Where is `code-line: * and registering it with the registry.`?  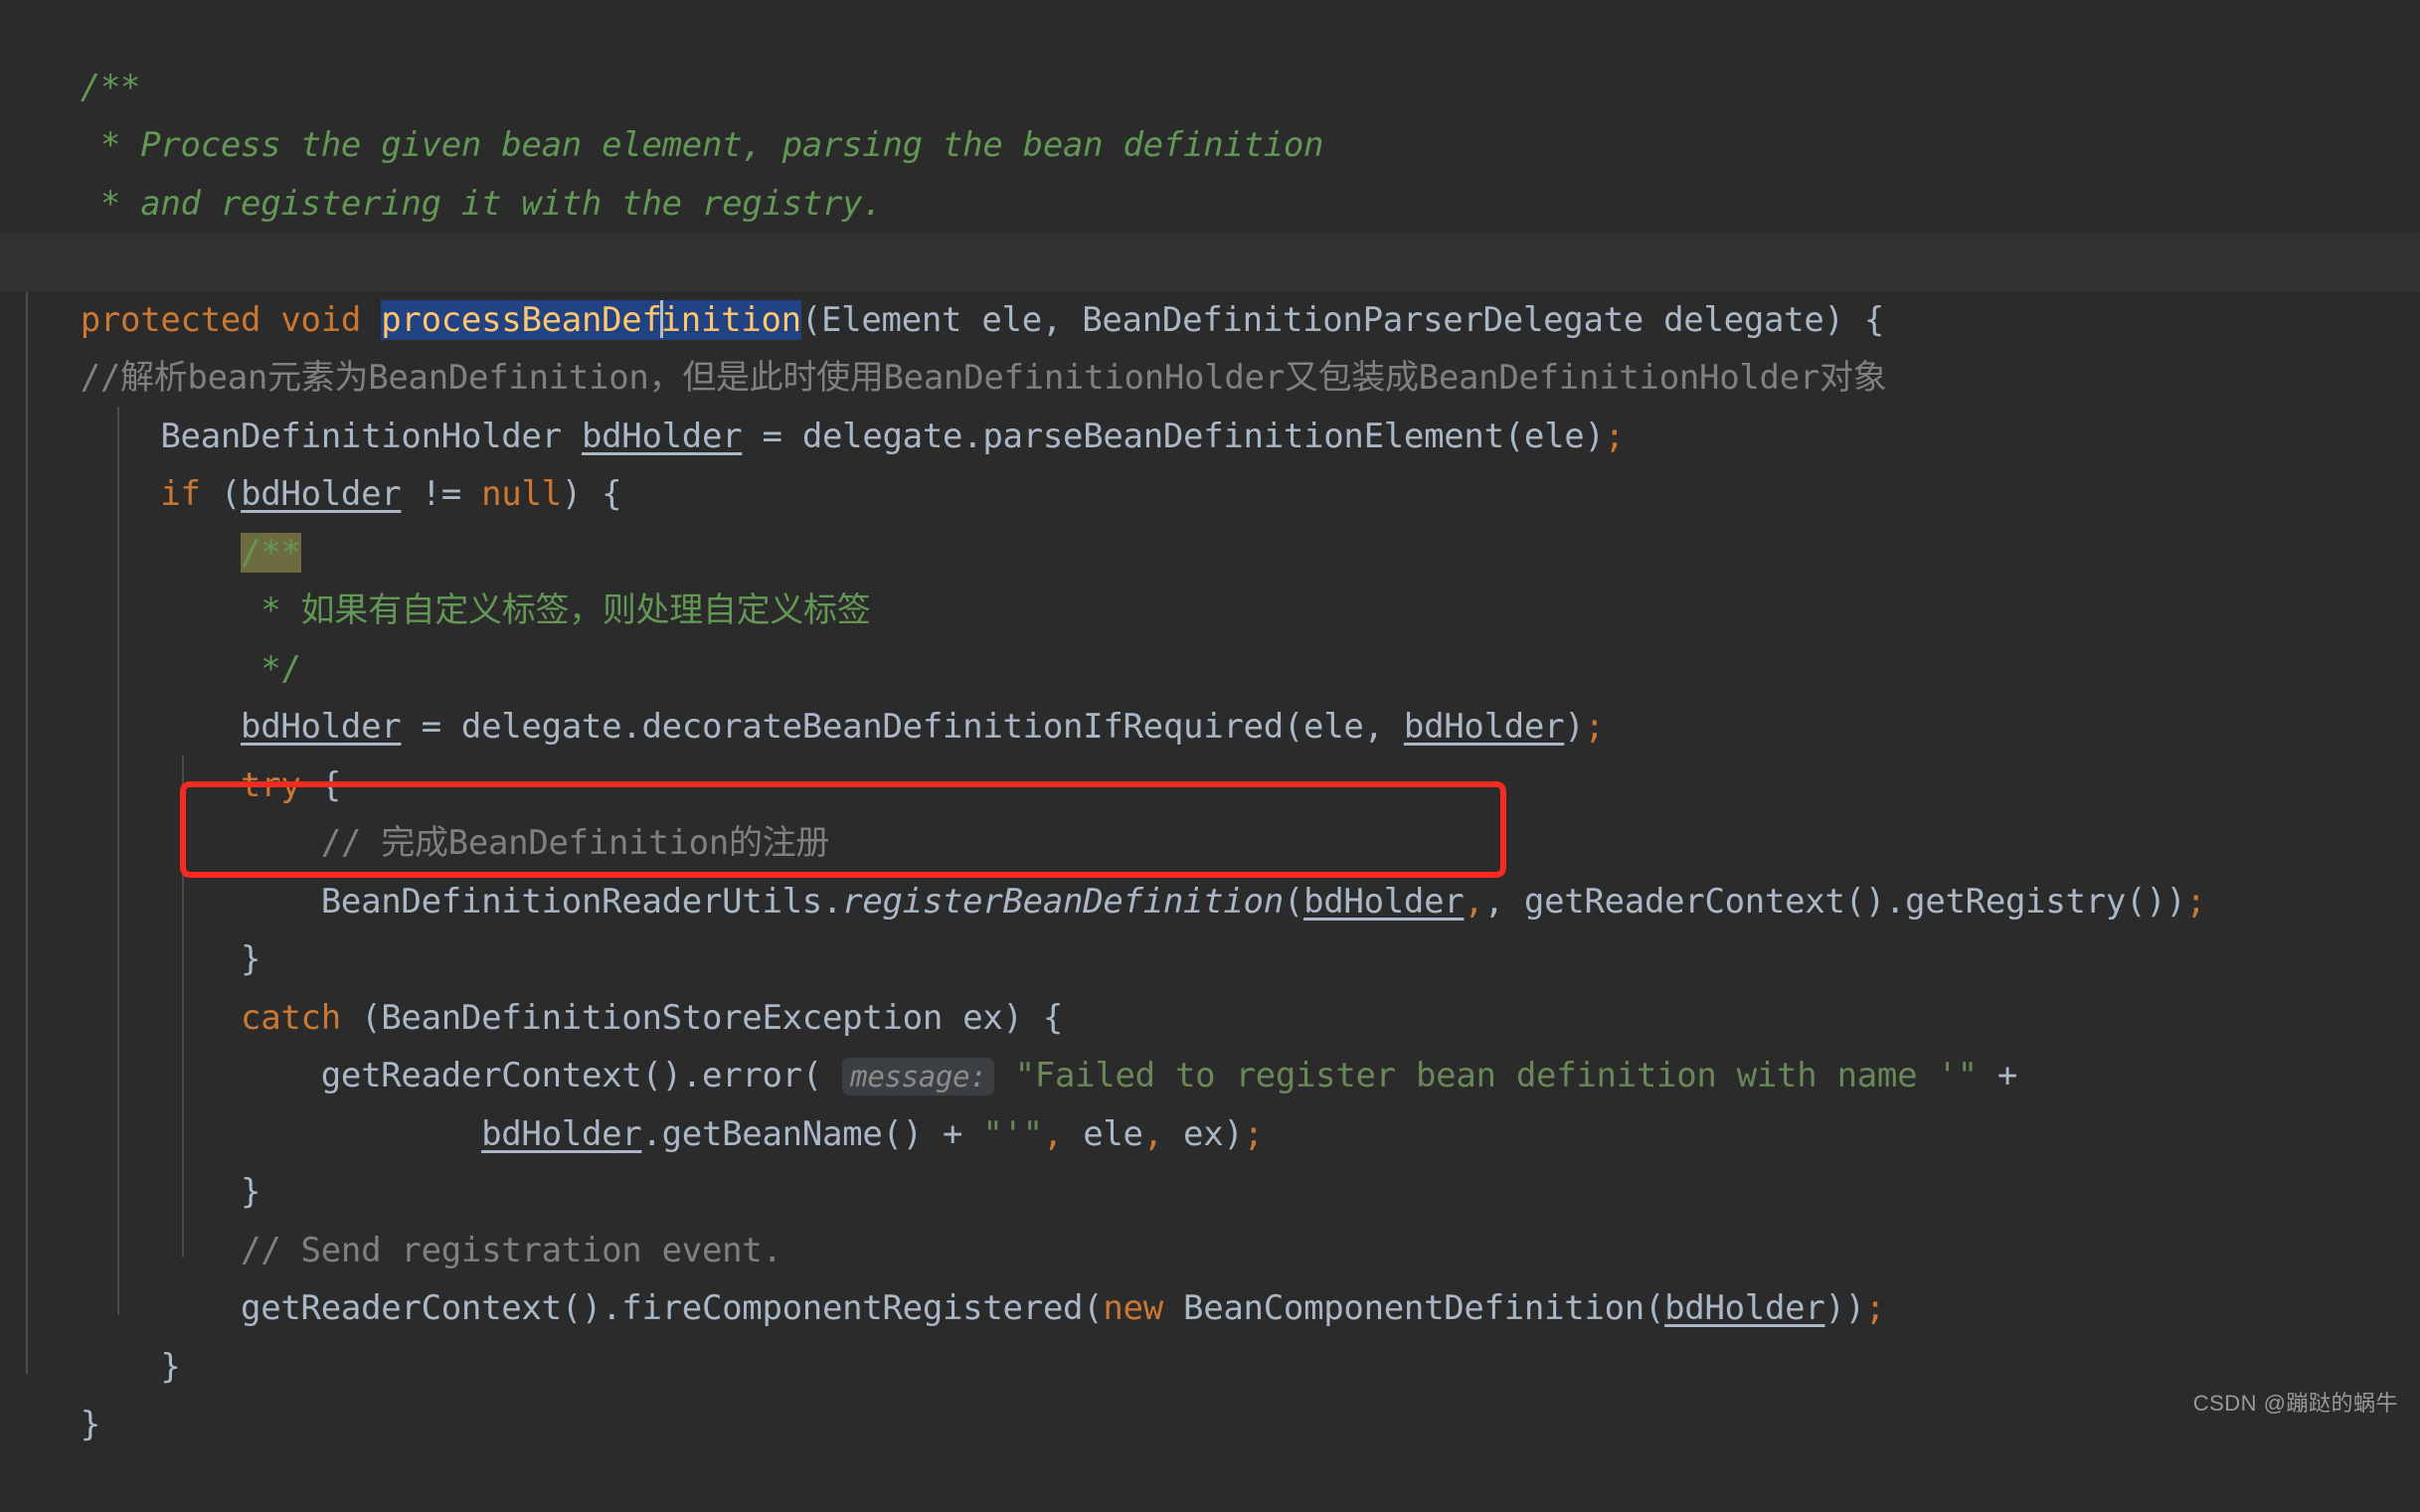
code-line: * and registering it with the registry. is located at coordinates (1210, 170).